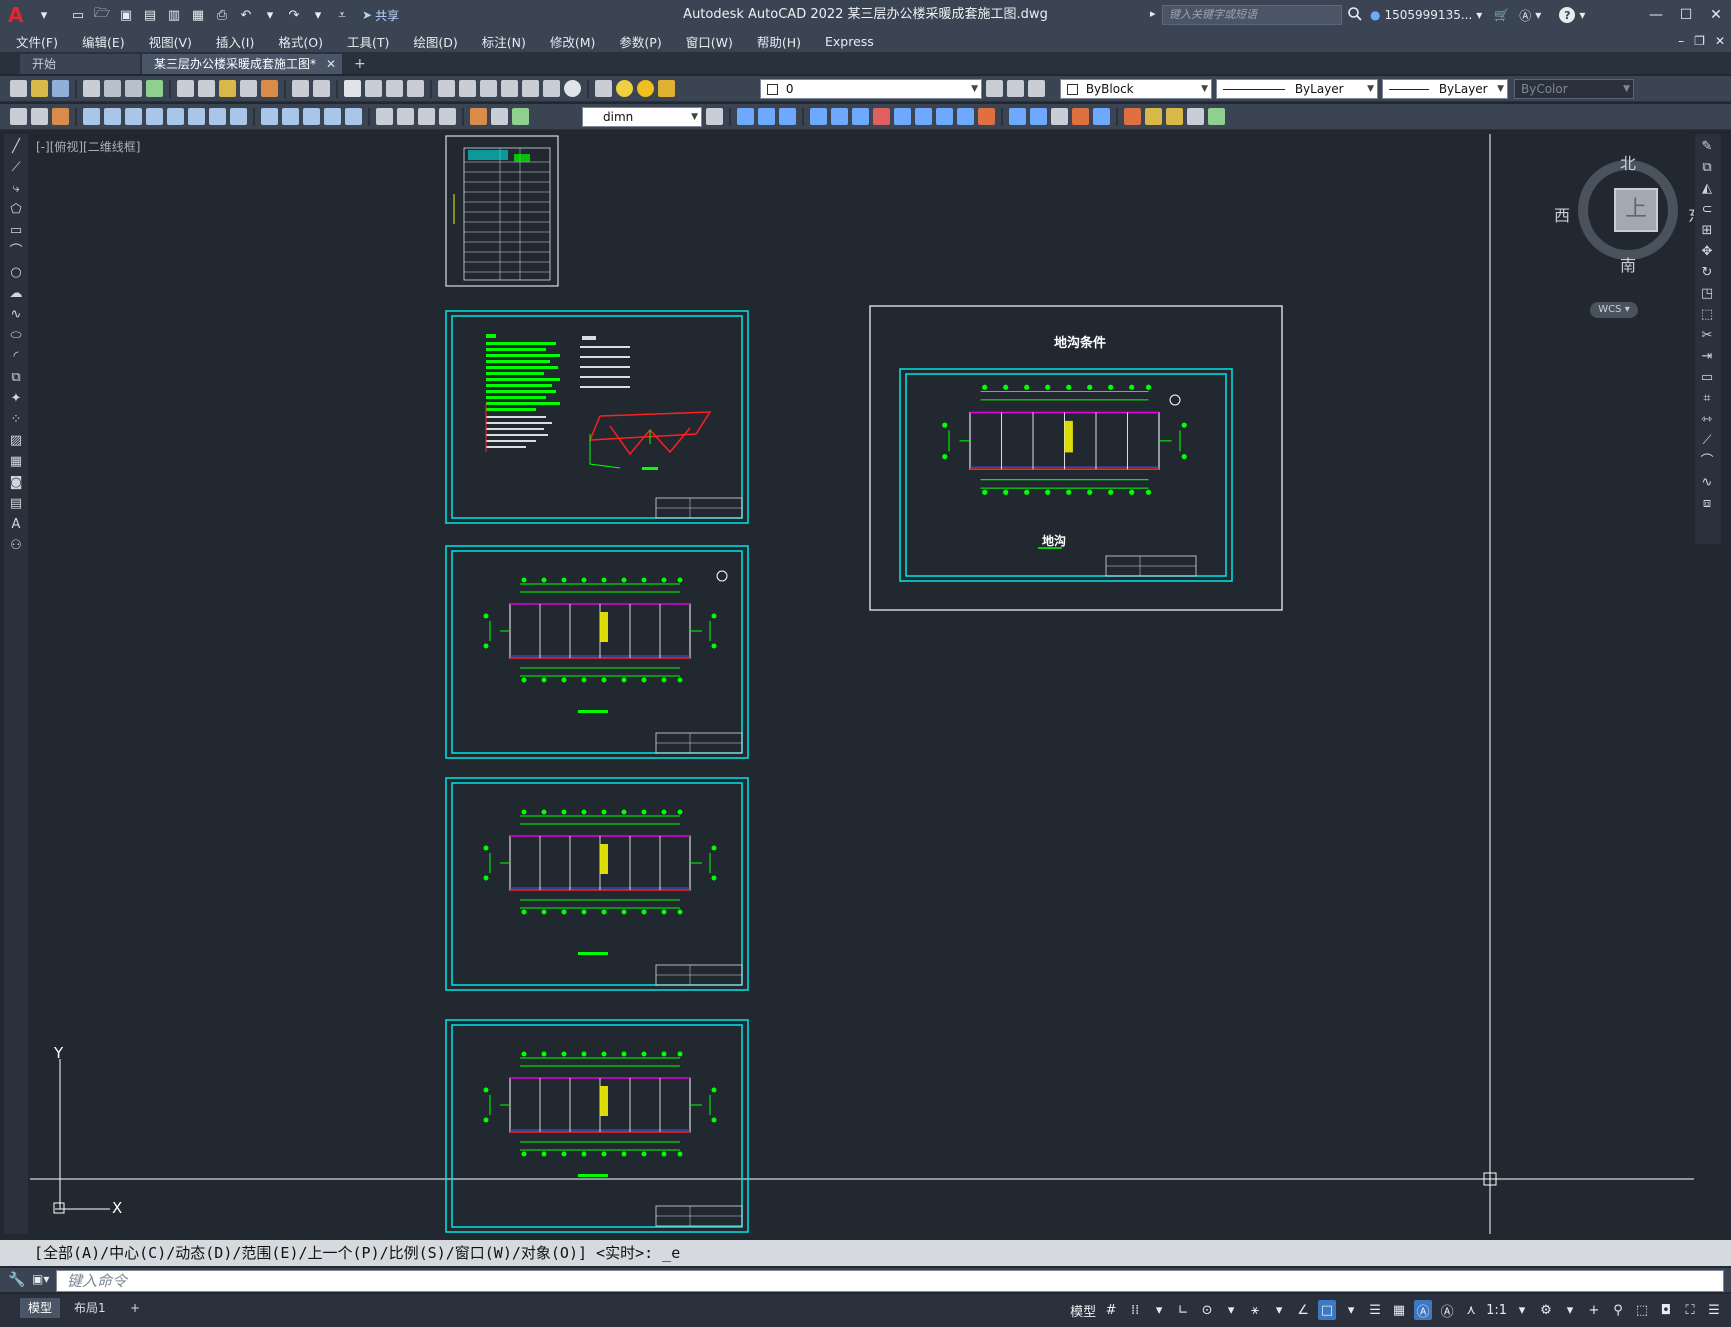 This screenshot has height=1327, width=1731. What do you see at coordinates (300, 88) in the screenshot?
I see `undo-icon` at bounding box center [300, 88].